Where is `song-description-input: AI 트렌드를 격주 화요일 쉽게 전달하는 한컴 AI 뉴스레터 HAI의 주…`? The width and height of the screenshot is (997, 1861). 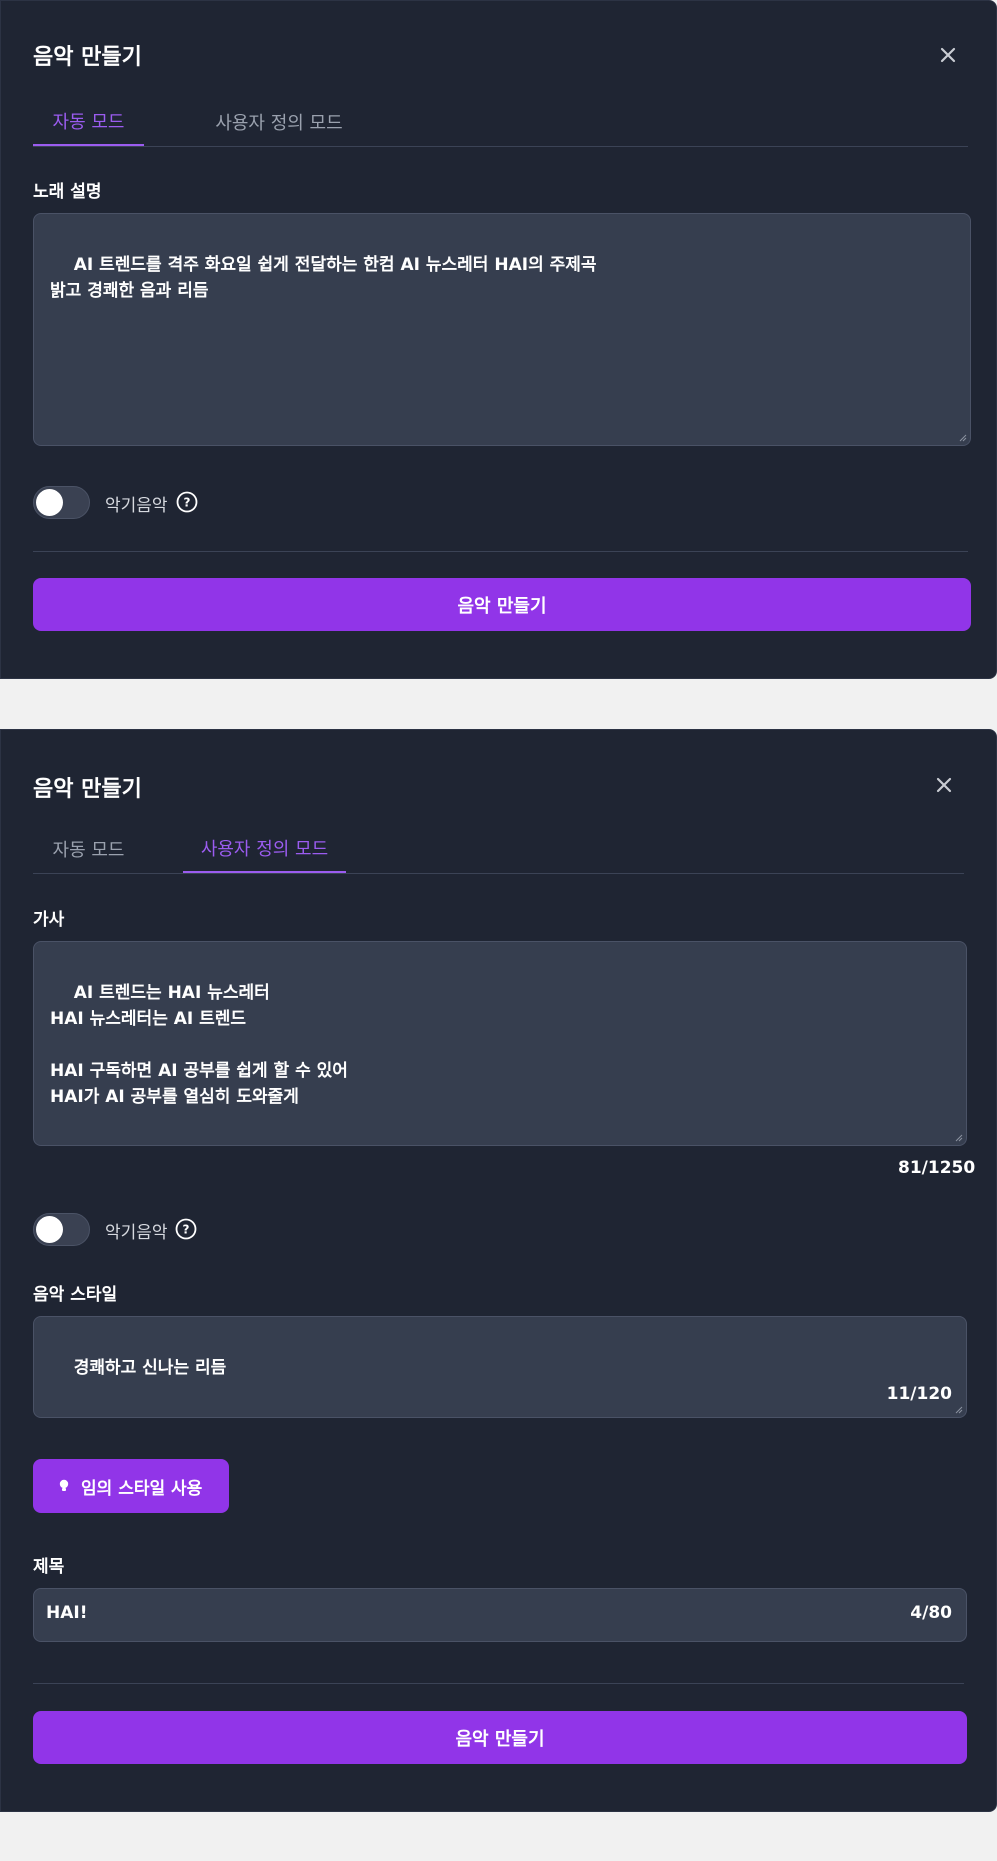 song-description-input: AI 트렌드를 격주 화요일 쉽게 전달하는 한컴 AI 뉴스레터 HAI의 주… is located at coordinates (502, 329).